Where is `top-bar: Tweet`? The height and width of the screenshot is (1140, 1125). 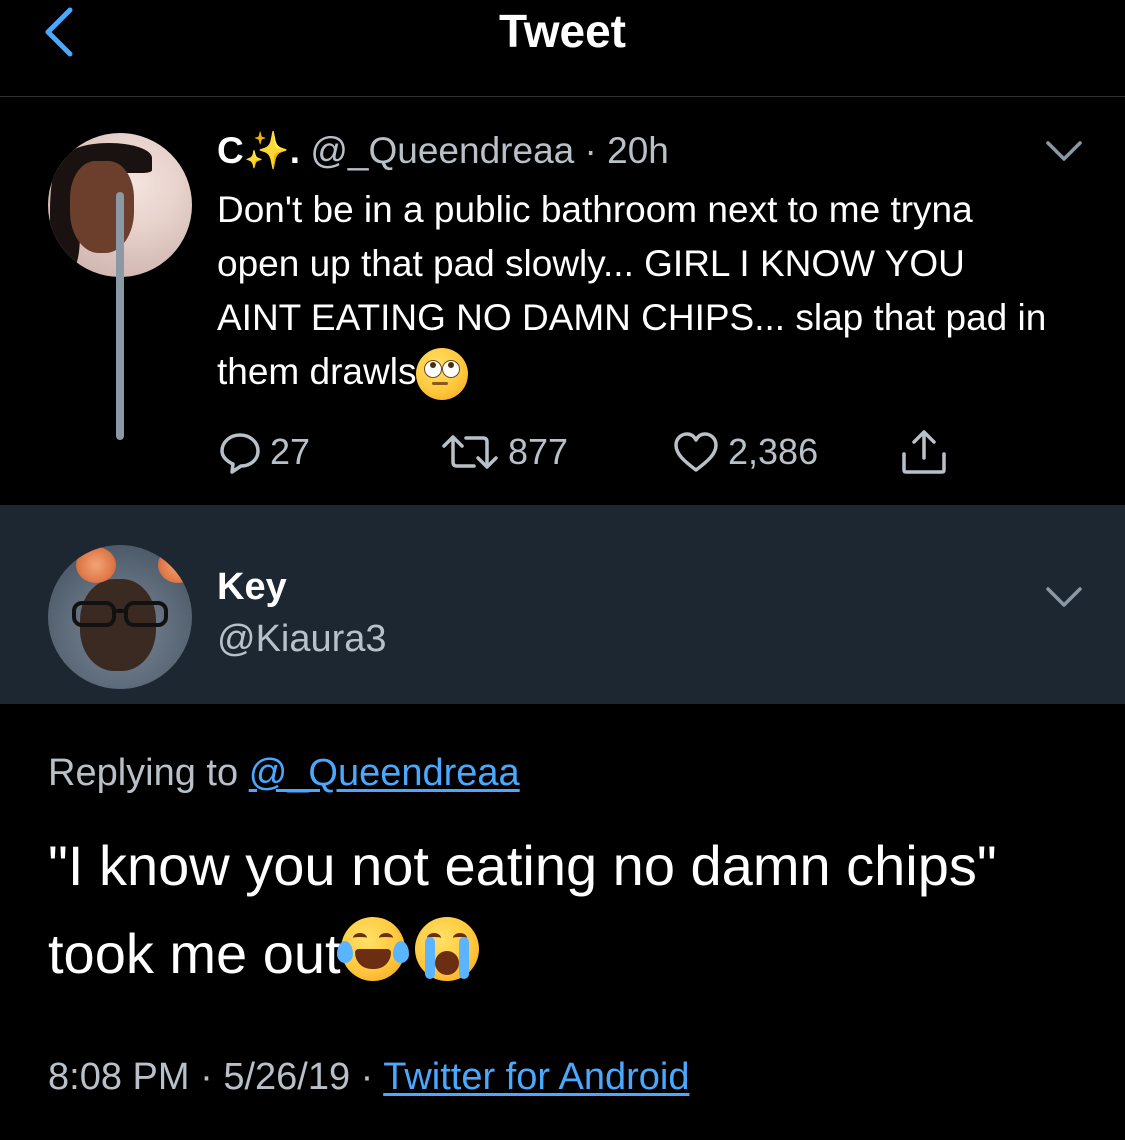
top-bar: Tweet is located at coordinates (562, 48).